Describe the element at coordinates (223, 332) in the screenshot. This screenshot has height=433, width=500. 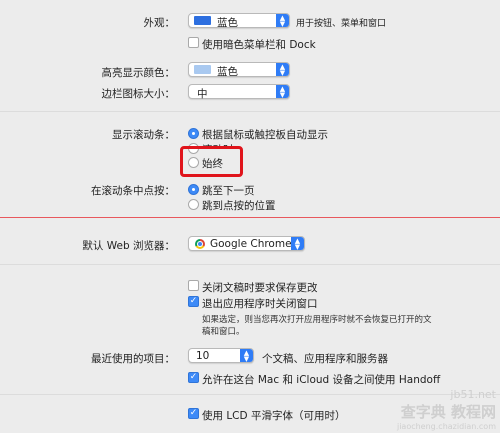
I see `close-windows-description-2: 稿和窗口。` at that location.